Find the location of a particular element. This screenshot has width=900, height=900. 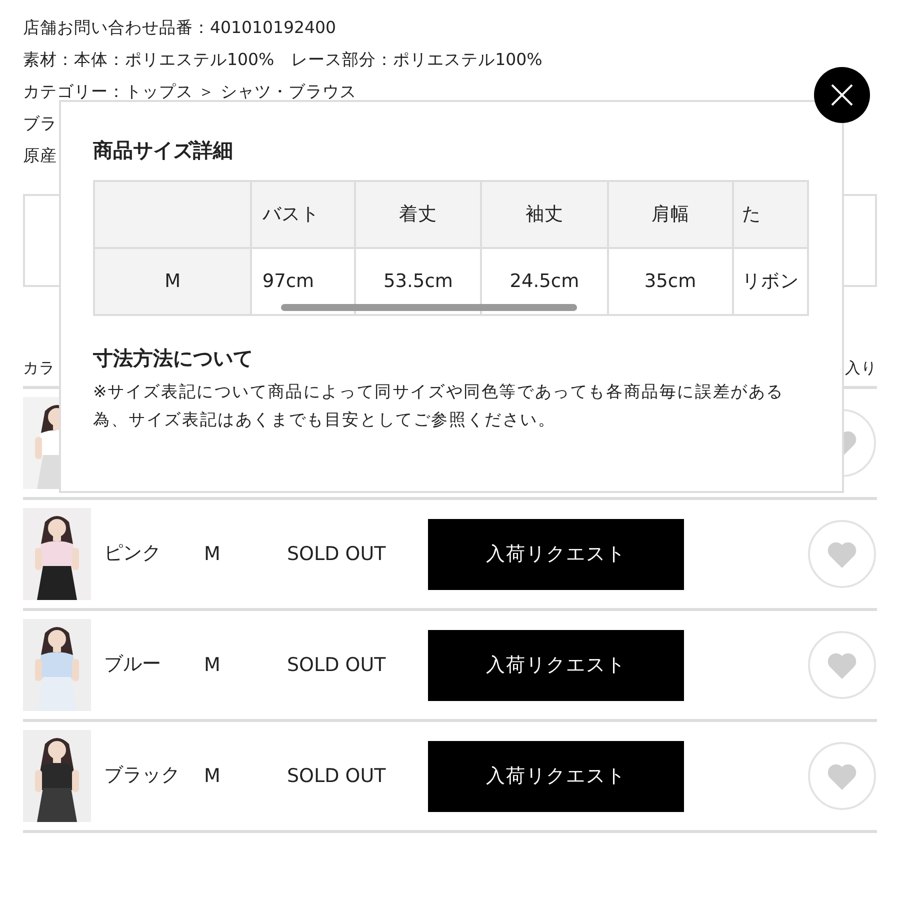

close-icon is located at coordinates (842, 95).